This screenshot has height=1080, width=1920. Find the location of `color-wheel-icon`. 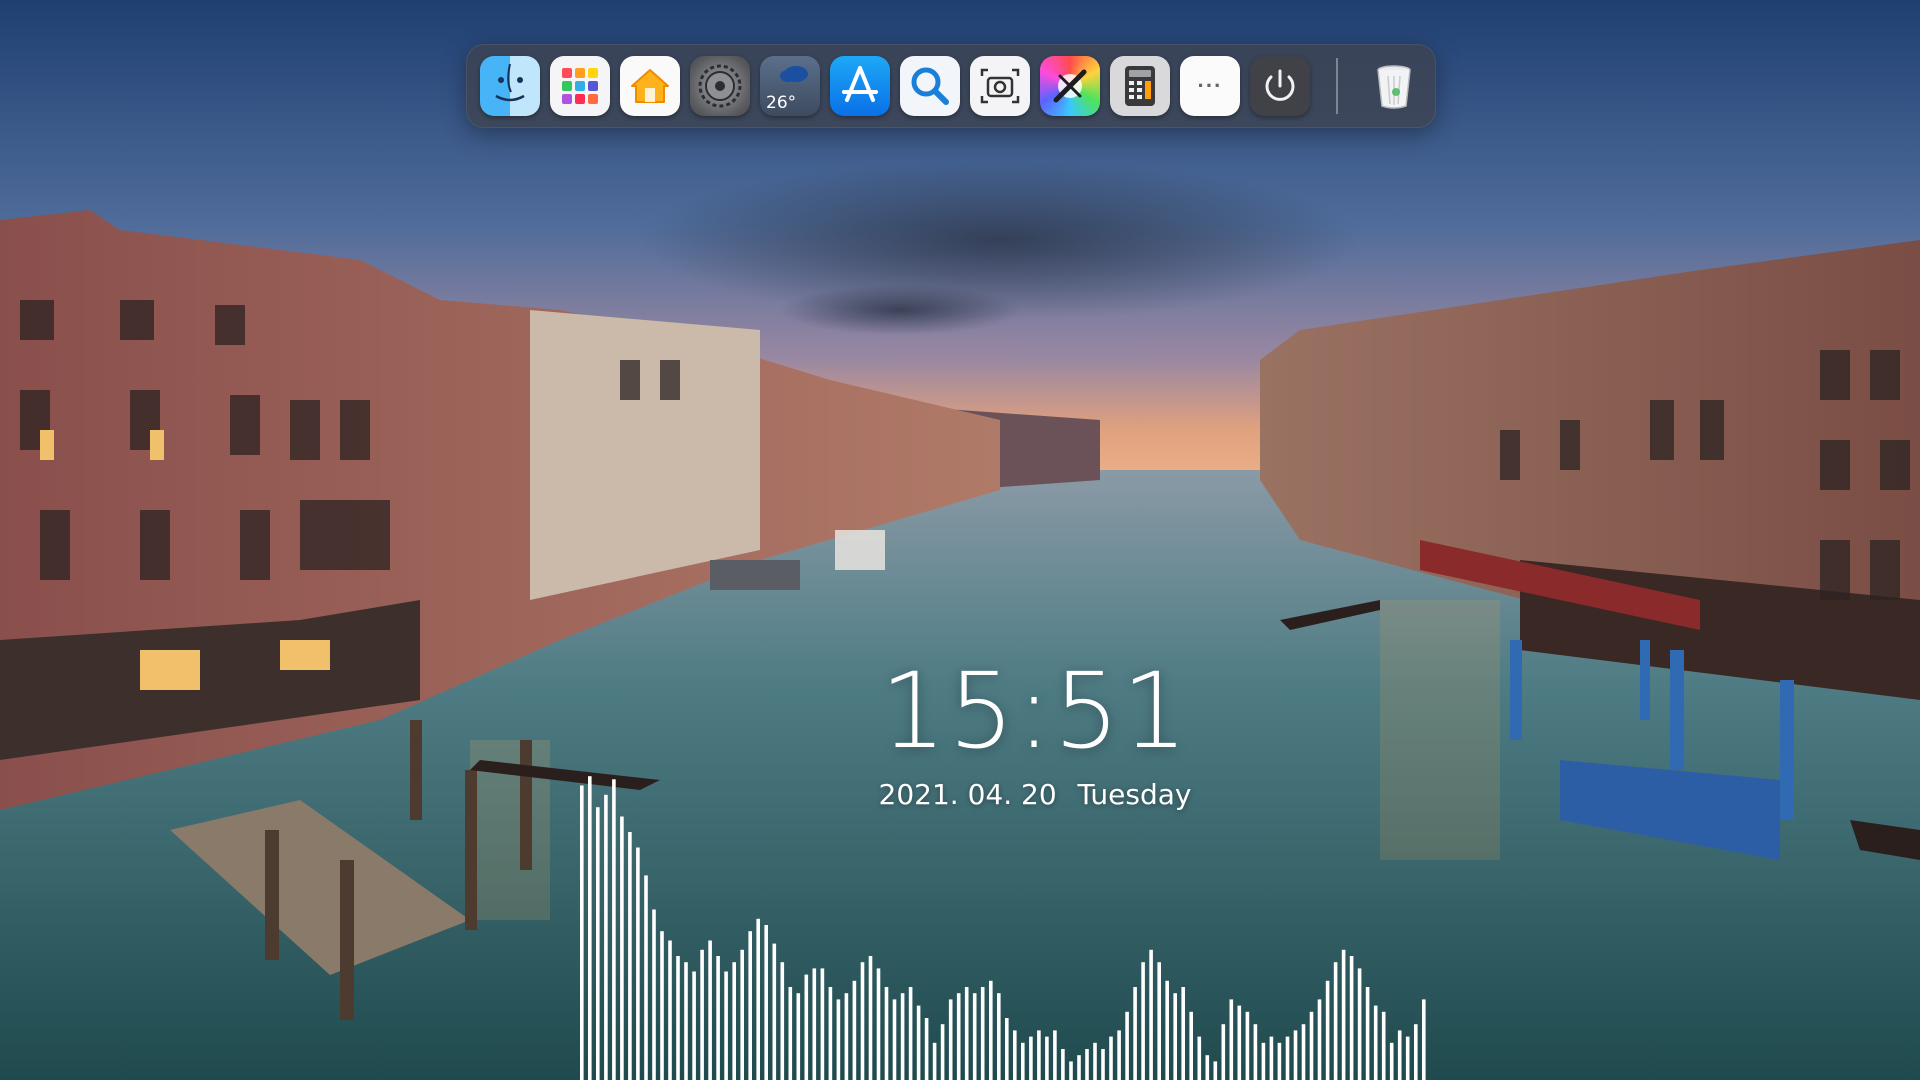

color-wheel-icon is located at coordinates (1070, 86).